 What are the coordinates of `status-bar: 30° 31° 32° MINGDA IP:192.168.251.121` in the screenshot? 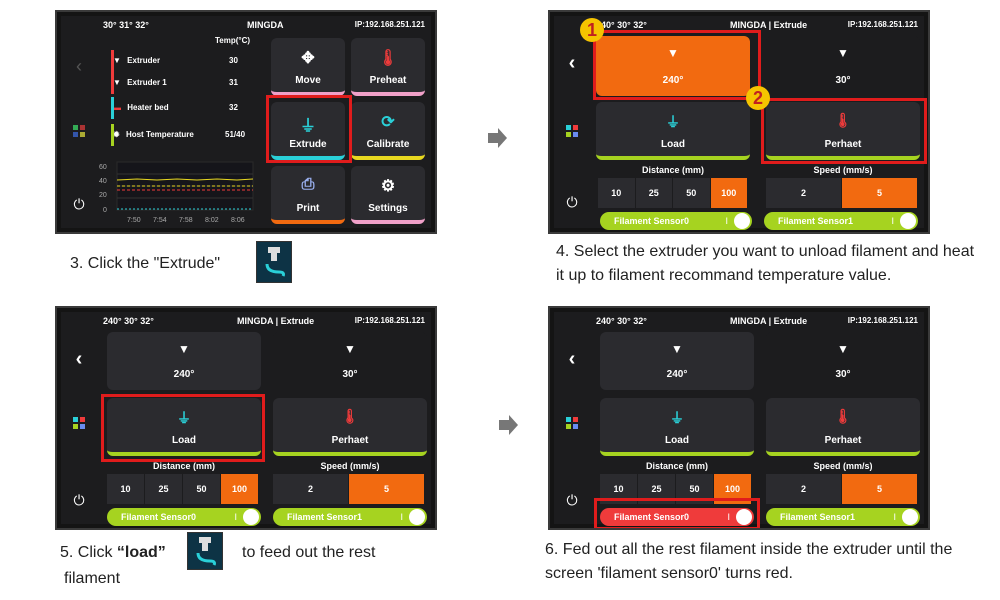 It's located at (246, 26).